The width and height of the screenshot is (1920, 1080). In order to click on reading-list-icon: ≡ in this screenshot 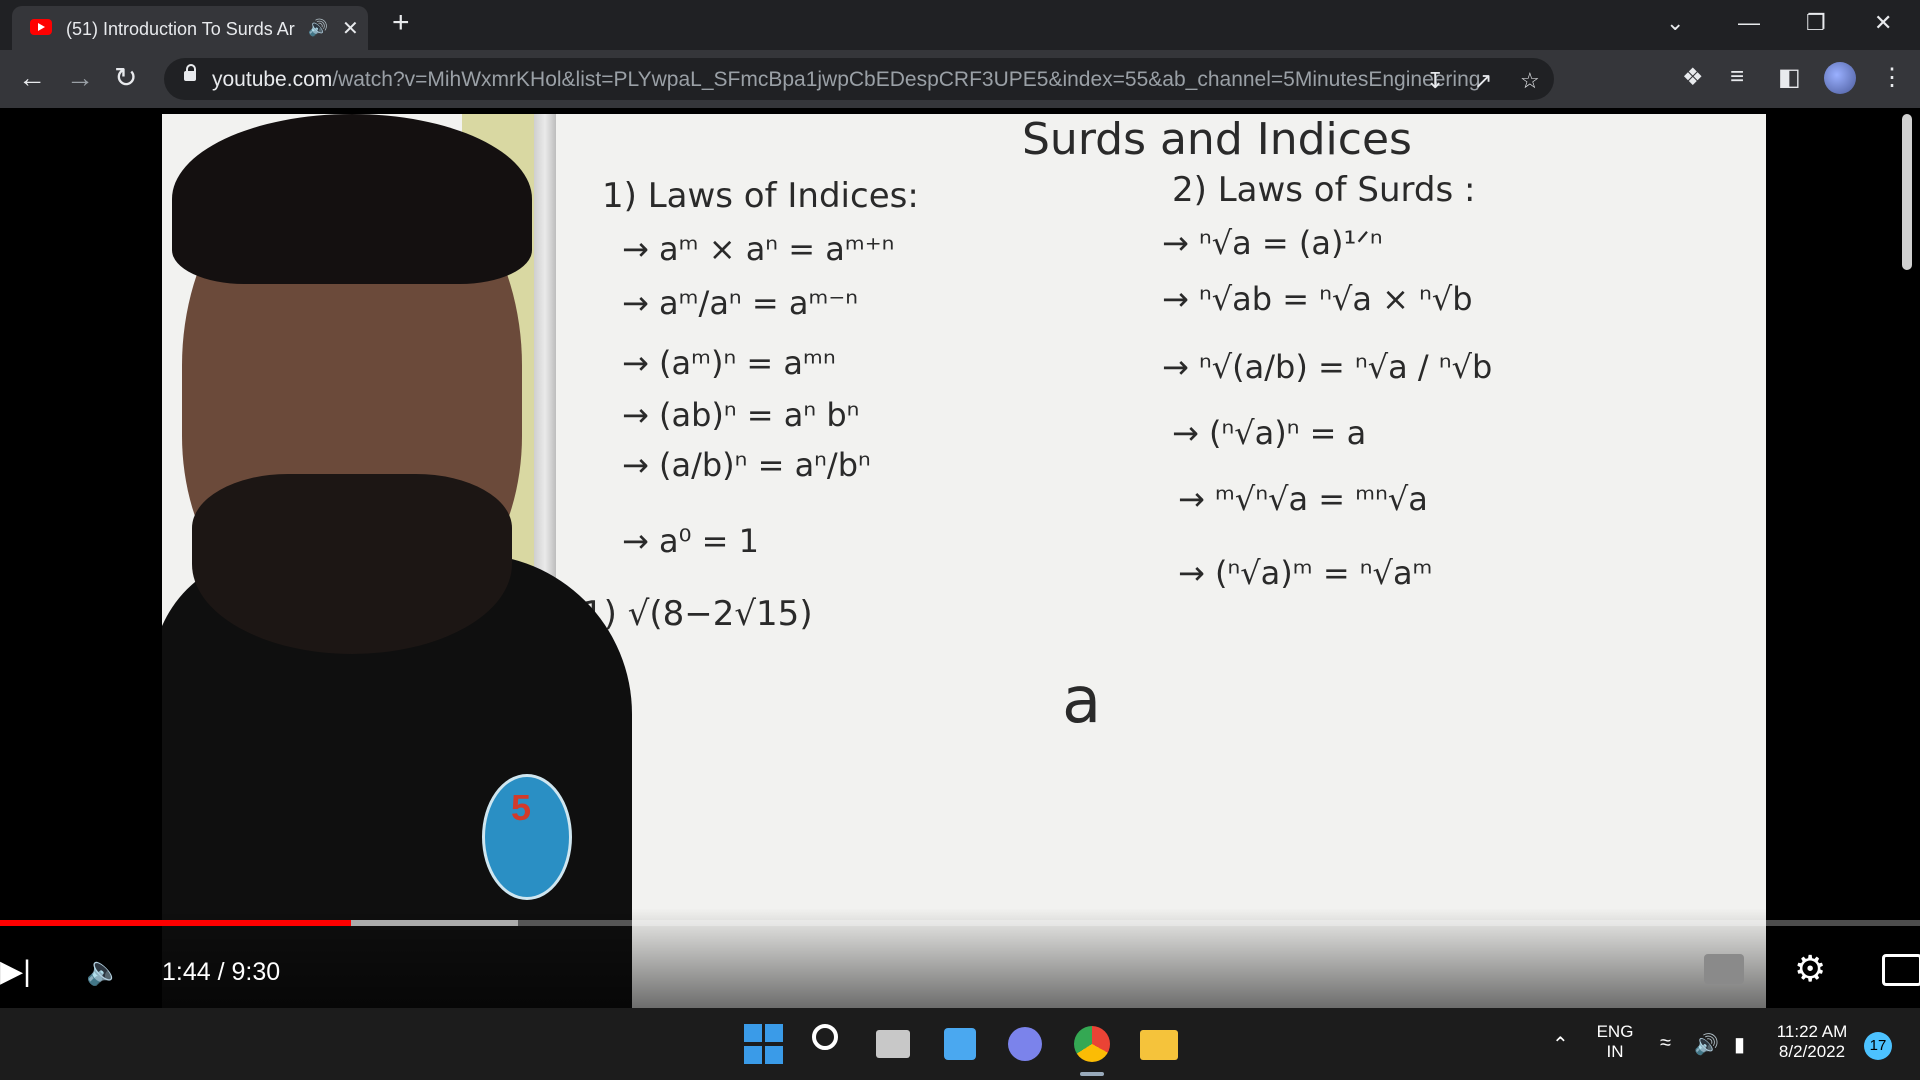, I will do `click(1737, 77)`.